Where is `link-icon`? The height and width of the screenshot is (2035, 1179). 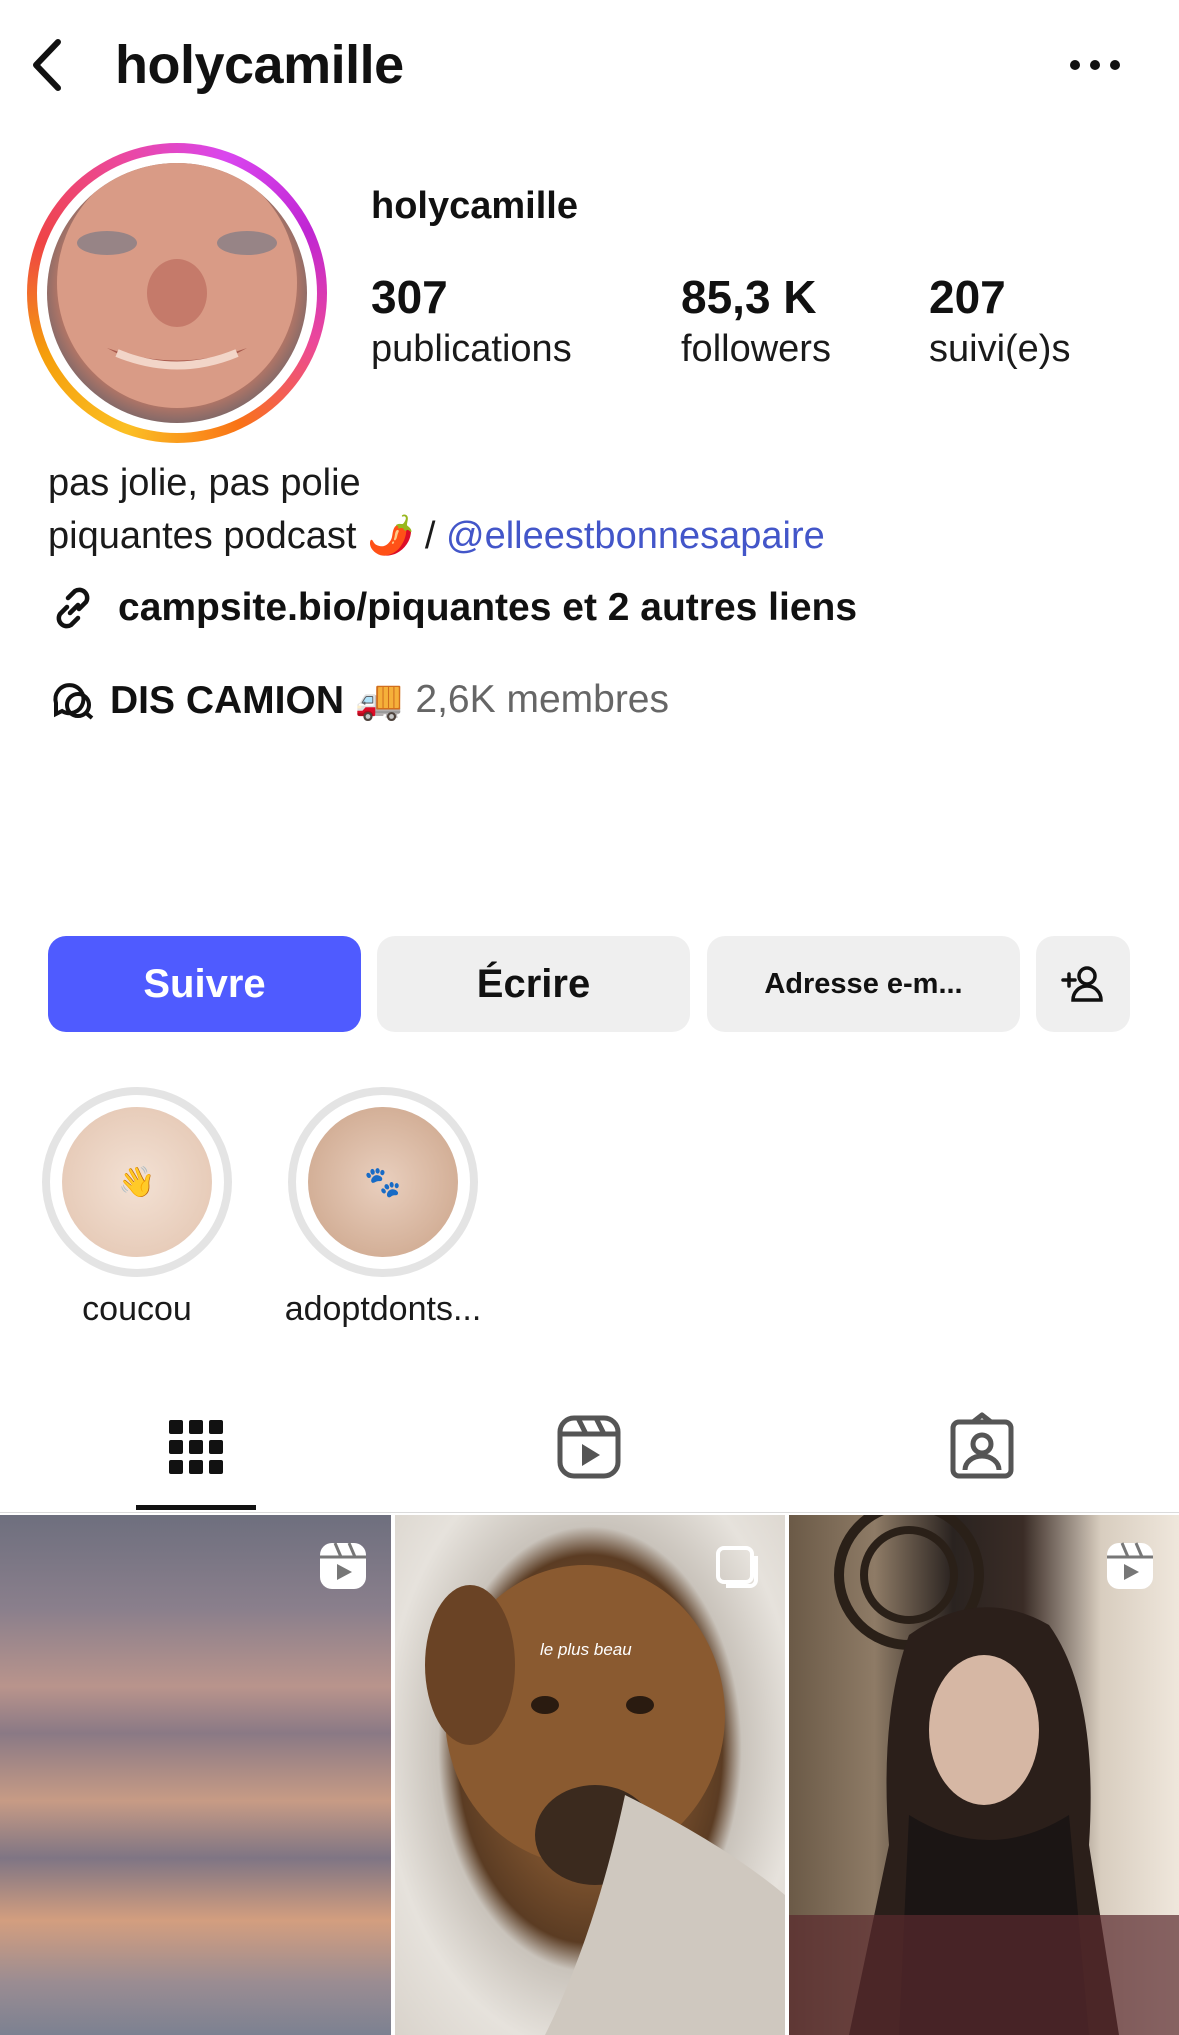 link-icon is located at coordinates (73, 608).